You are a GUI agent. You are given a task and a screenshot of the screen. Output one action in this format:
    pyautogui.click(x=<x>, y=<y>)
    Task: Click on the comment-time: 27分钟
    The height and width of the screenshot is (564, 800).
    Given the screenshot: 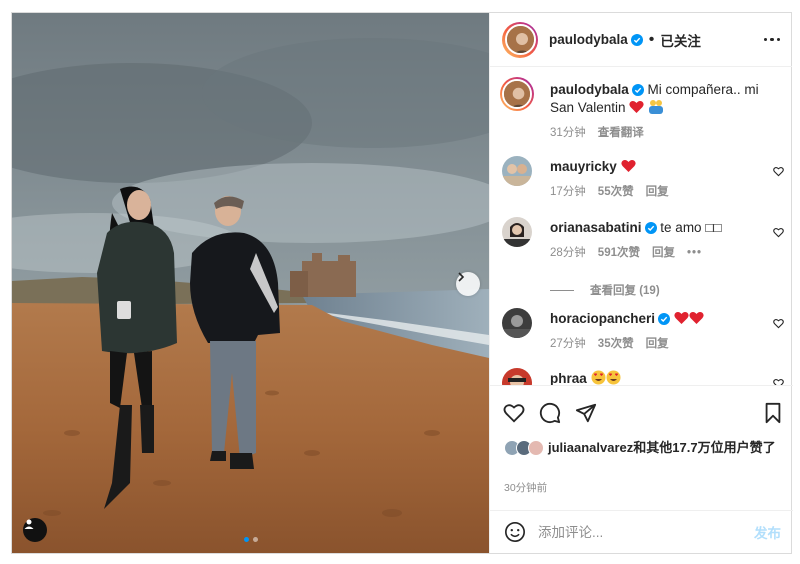 What is the action you would take?
    pyautogui.click(x=568, y=344)
    